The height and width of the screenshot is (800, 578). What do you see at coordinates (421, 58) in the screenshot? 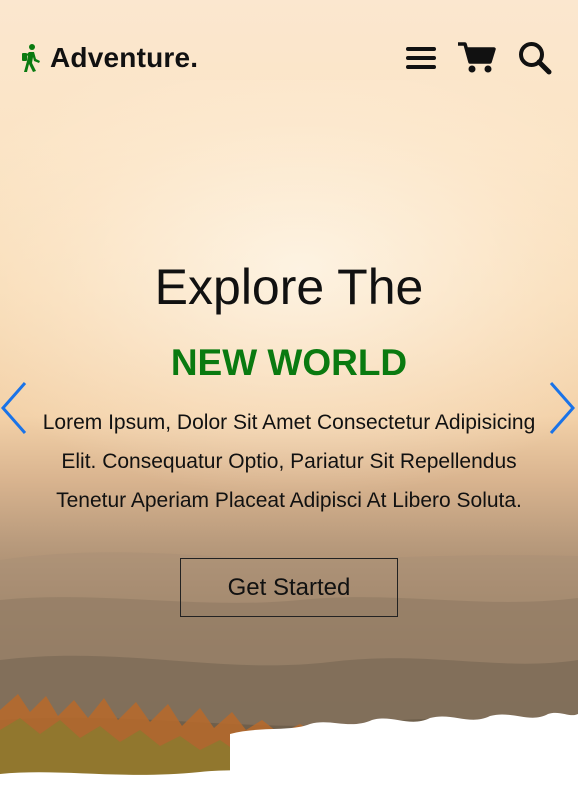
I see `menu-icon` at bounding box center [421, 58].